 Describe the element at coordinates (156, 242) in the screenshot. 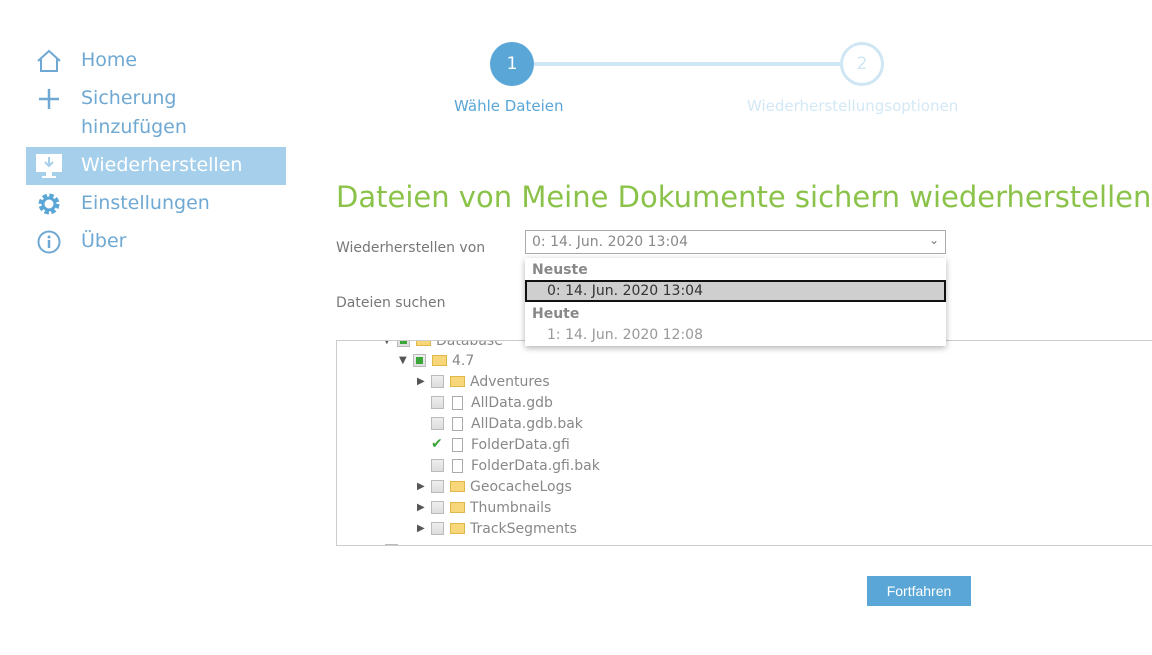

I see `sidebar-item-about: Über` at that location.